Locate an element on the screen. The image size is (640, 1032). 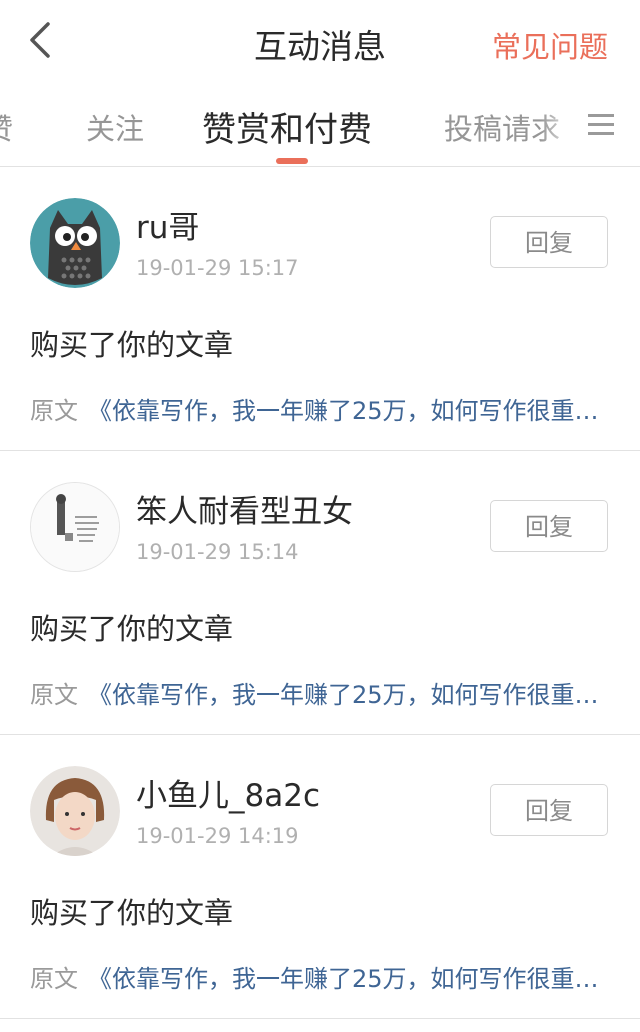
username: 小鱼儿_8a2c is located at coordinates (228, 792).